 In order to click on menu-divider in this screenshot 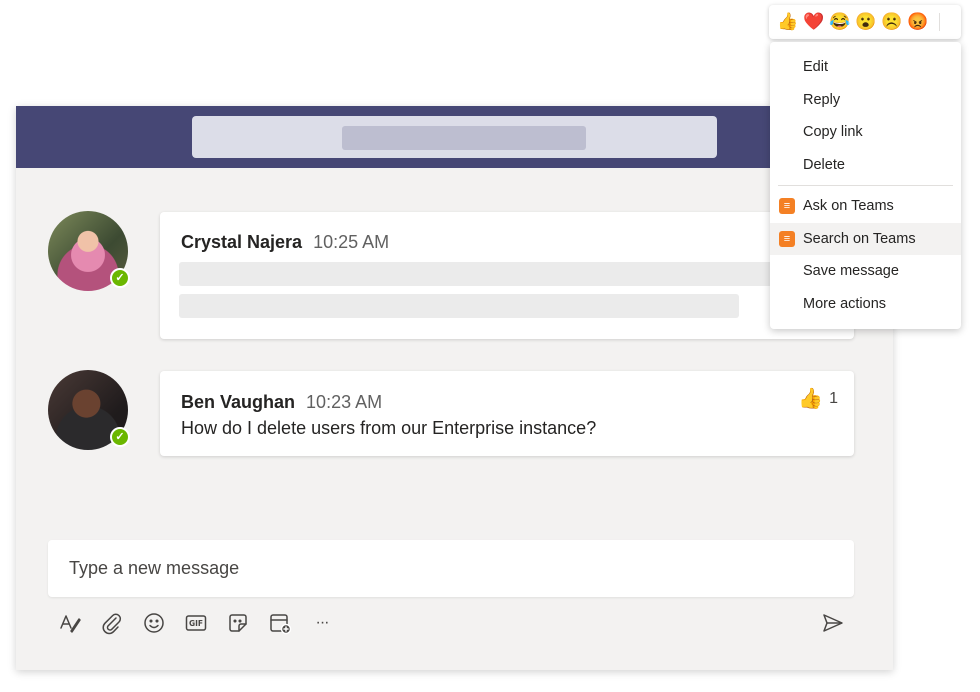, I will do `click(865, 185)`.